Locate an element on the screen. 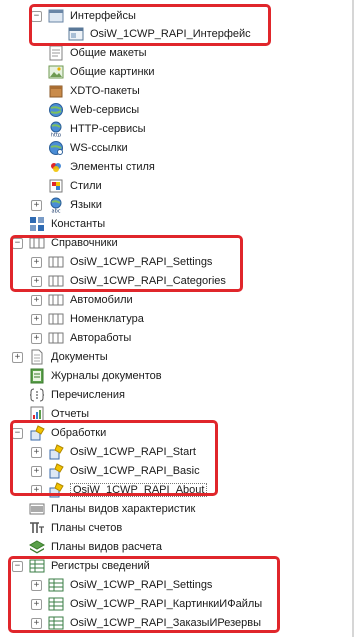 The image size is (354, 637). tree-item-register-orders-reserves: + OsiW_1CWP_RAPI_ЗаказыИРезервы is located at coordinates (146, 623).